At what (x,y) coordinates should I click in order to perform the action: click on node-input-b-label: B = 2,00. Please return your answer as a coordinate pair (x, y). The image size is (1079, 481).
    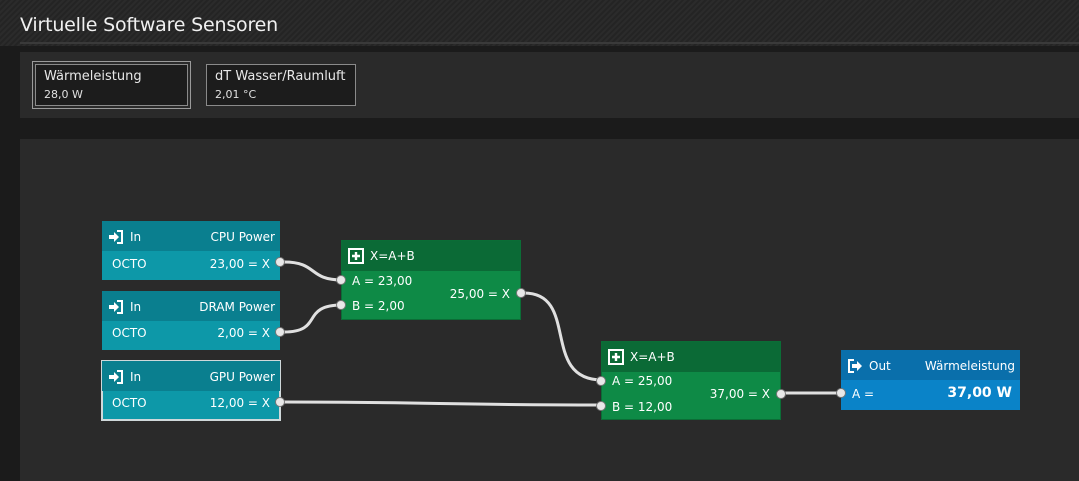
    Looking at the image, I should click on (378, 306).